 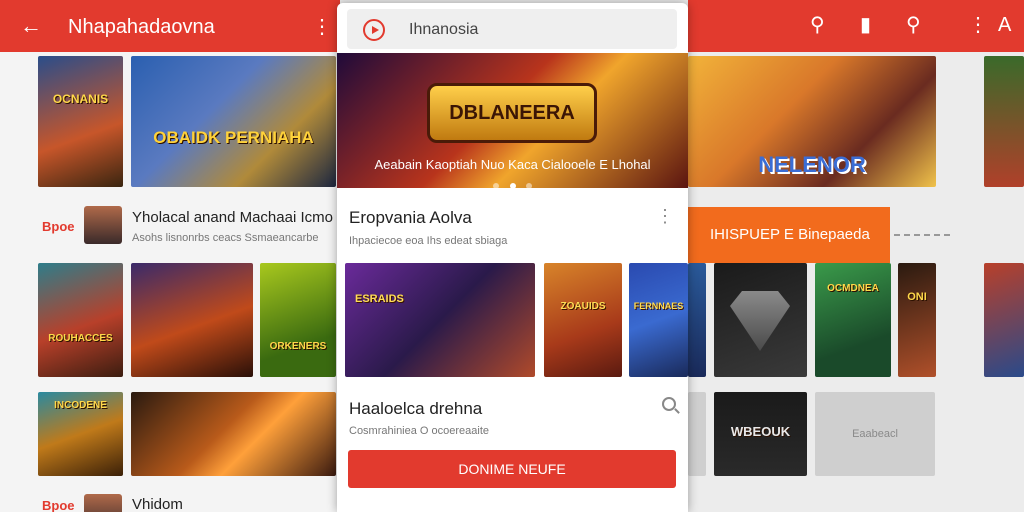 What do you see at coordinates (141, 27) in the screenshot?
I see `left-app-title: Nhapahadaovna` at bounding box center [141, 27].